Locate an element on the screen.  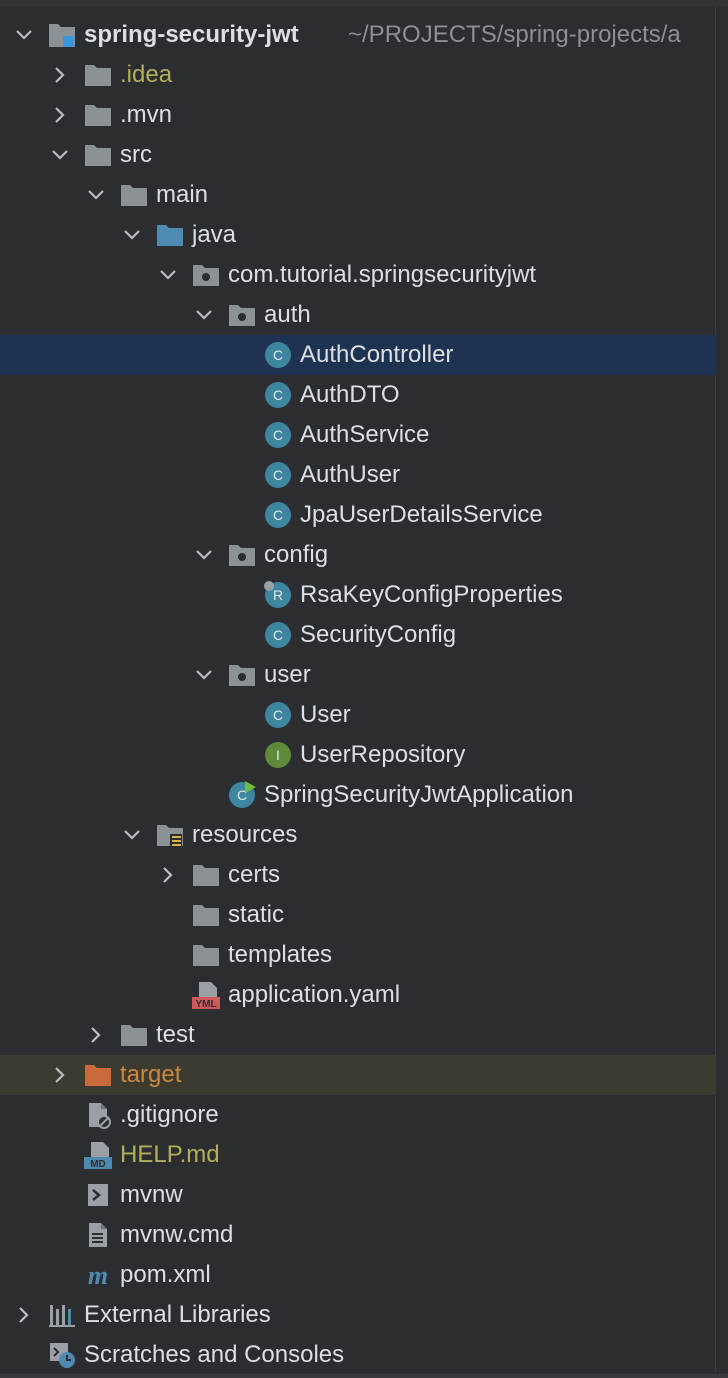
tree-row-auth: auth is located at coordinates (358, 315).